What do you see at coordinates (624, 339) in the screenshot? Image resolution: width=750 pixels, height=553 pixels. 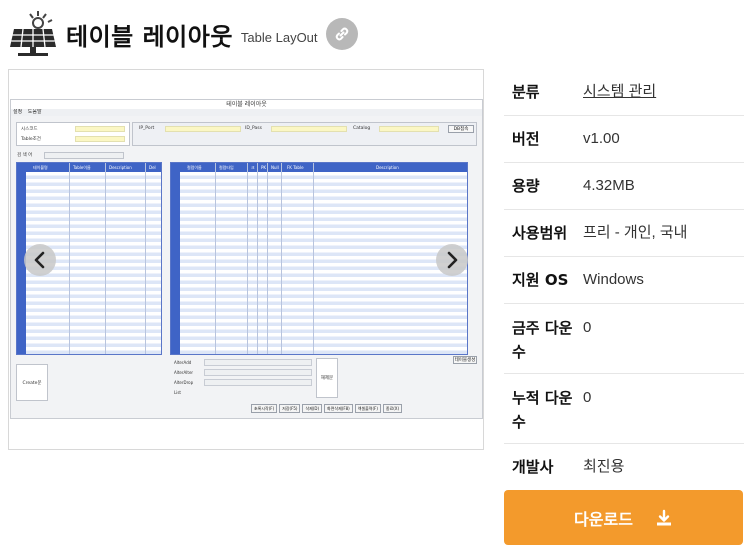 I see `info-row-weekly-downloads: 금주 다운수 0` at bounding box center [624, 339].